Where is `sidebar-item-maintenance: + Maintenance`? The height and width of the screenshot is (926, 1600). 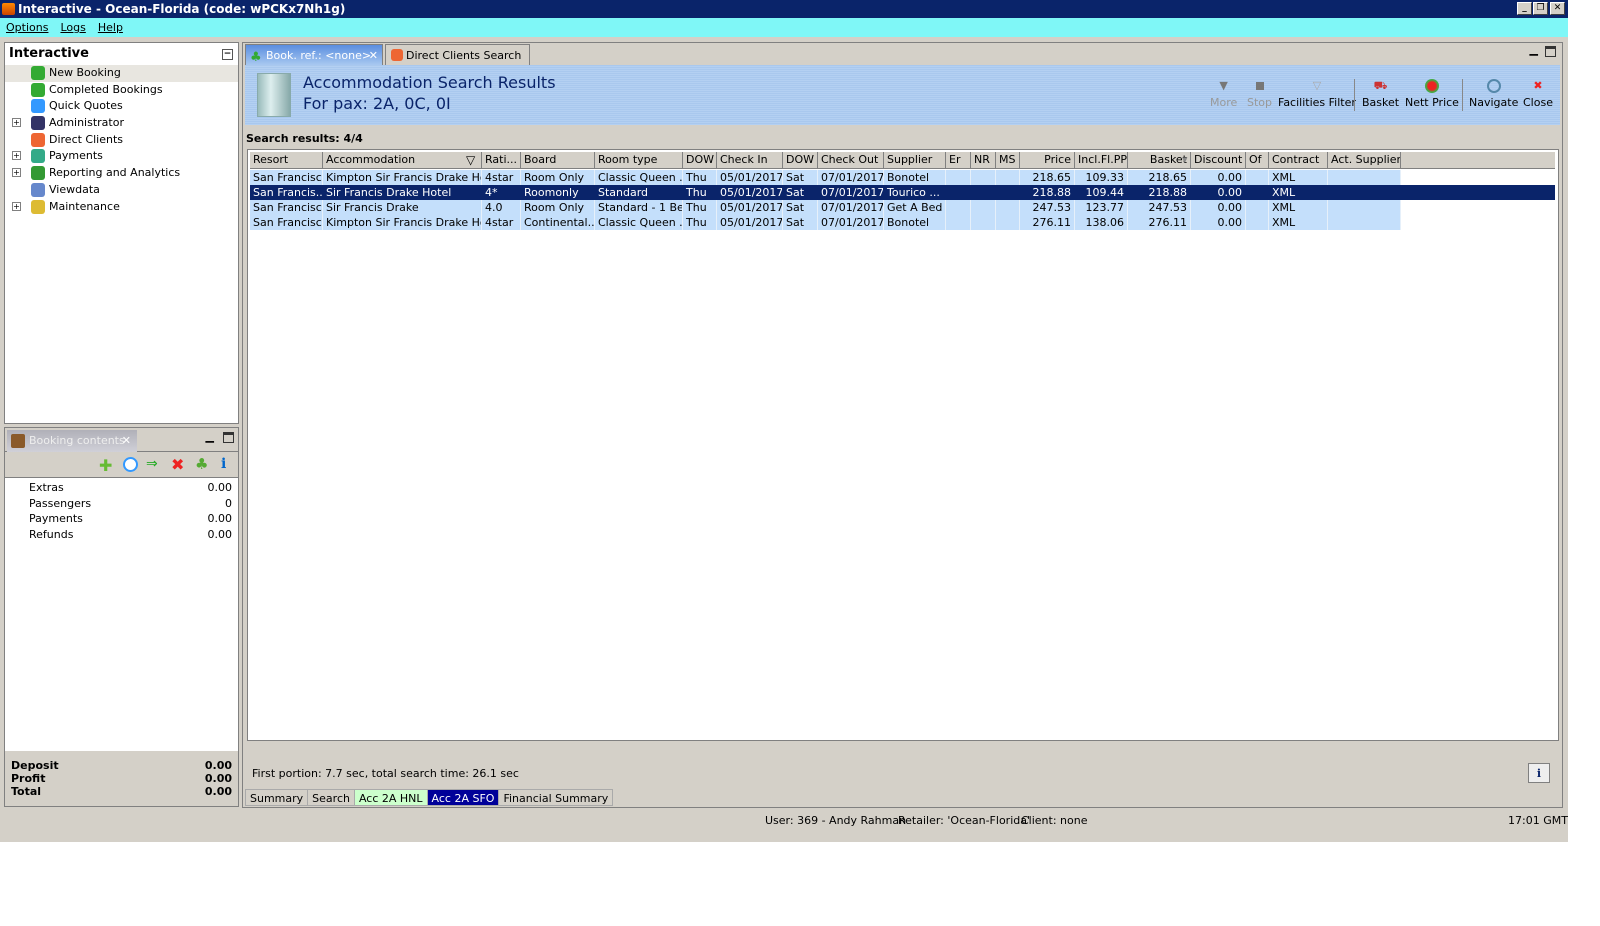 sidebar-item-maintenance: + Maintenance is located at coordinates (121, 207).